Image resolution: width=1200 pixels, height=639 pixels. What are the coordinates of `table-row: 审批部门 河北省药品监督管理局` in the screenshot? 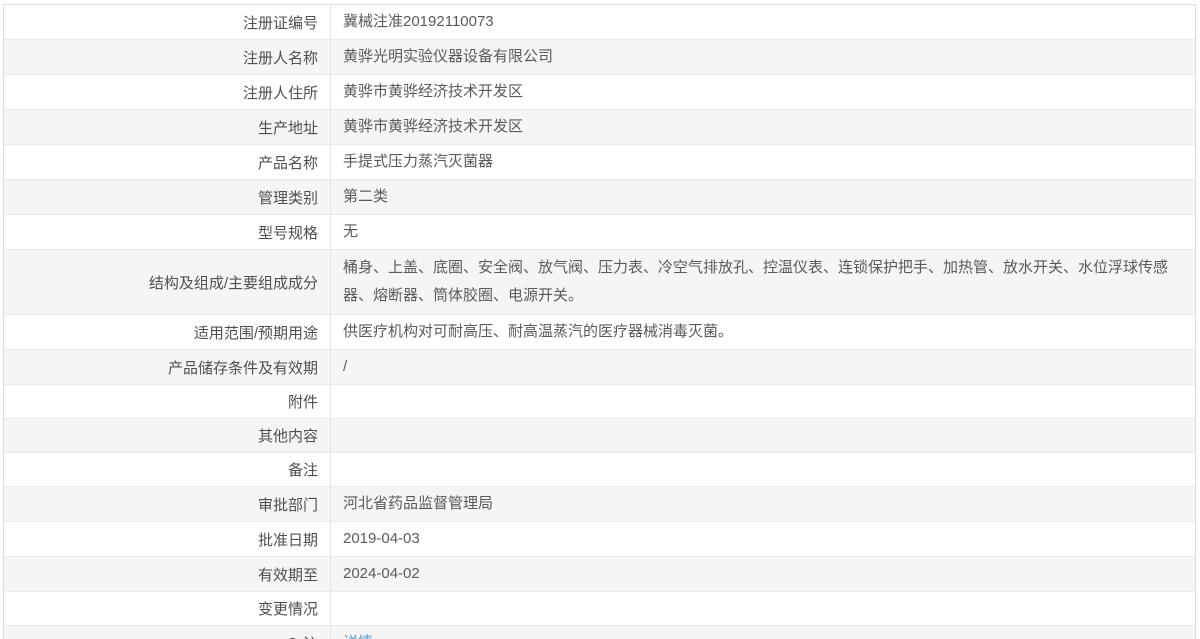 It's located at (599, 504).